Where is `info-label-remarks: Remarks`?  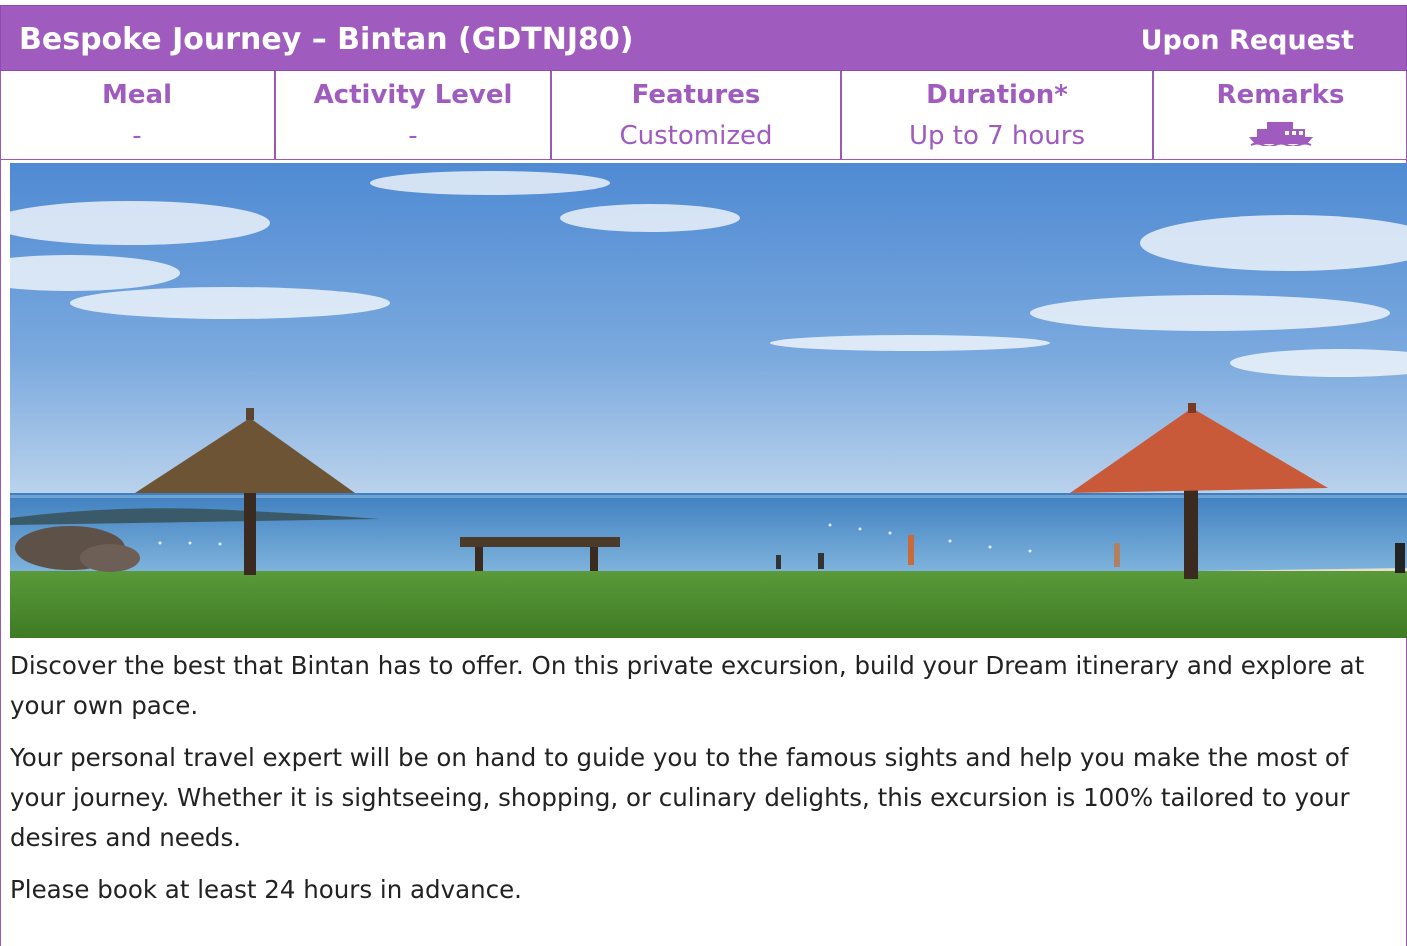 info-label-remarks: Remarks is located at coordinates (1280, 95).